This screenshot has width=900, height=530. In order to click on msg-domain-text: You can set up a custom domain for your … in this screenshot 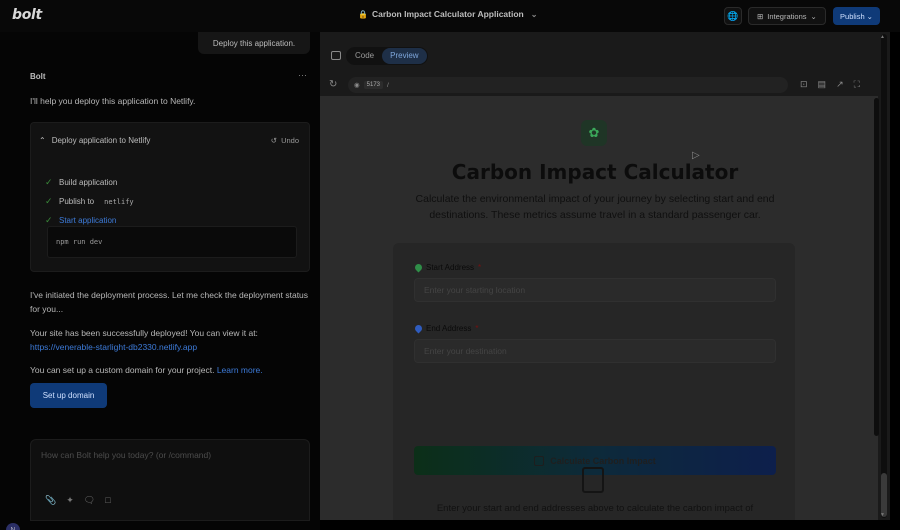, I will do `click(122, 370)`.